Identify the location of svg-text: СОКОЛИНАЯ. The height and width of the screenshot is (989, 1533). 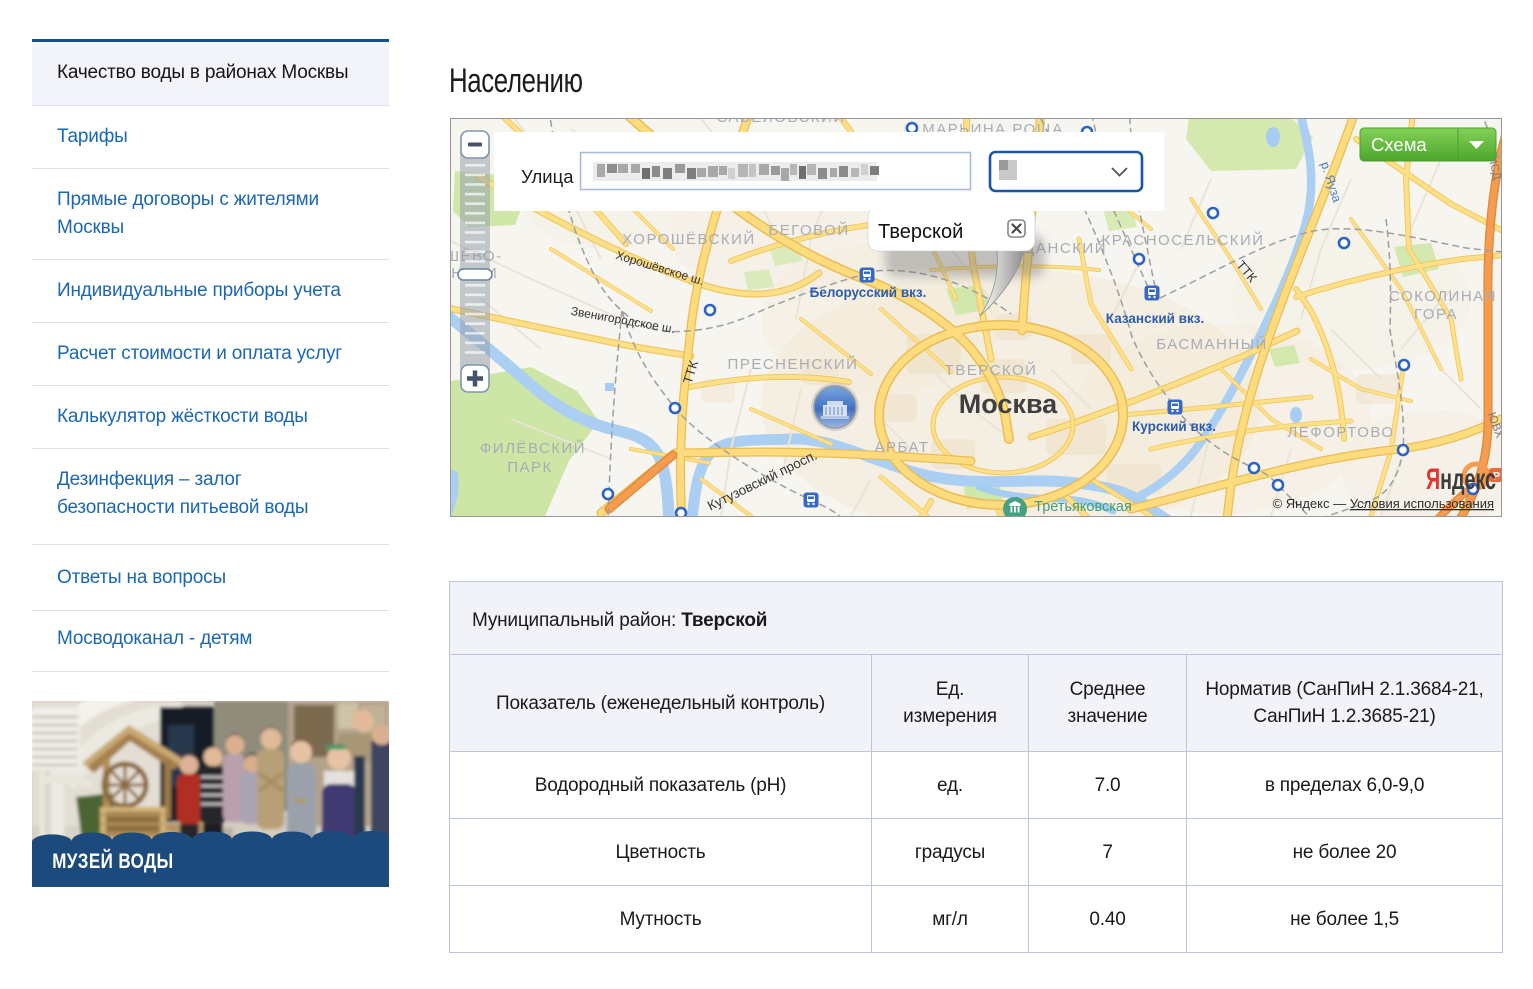
(1443, 296).